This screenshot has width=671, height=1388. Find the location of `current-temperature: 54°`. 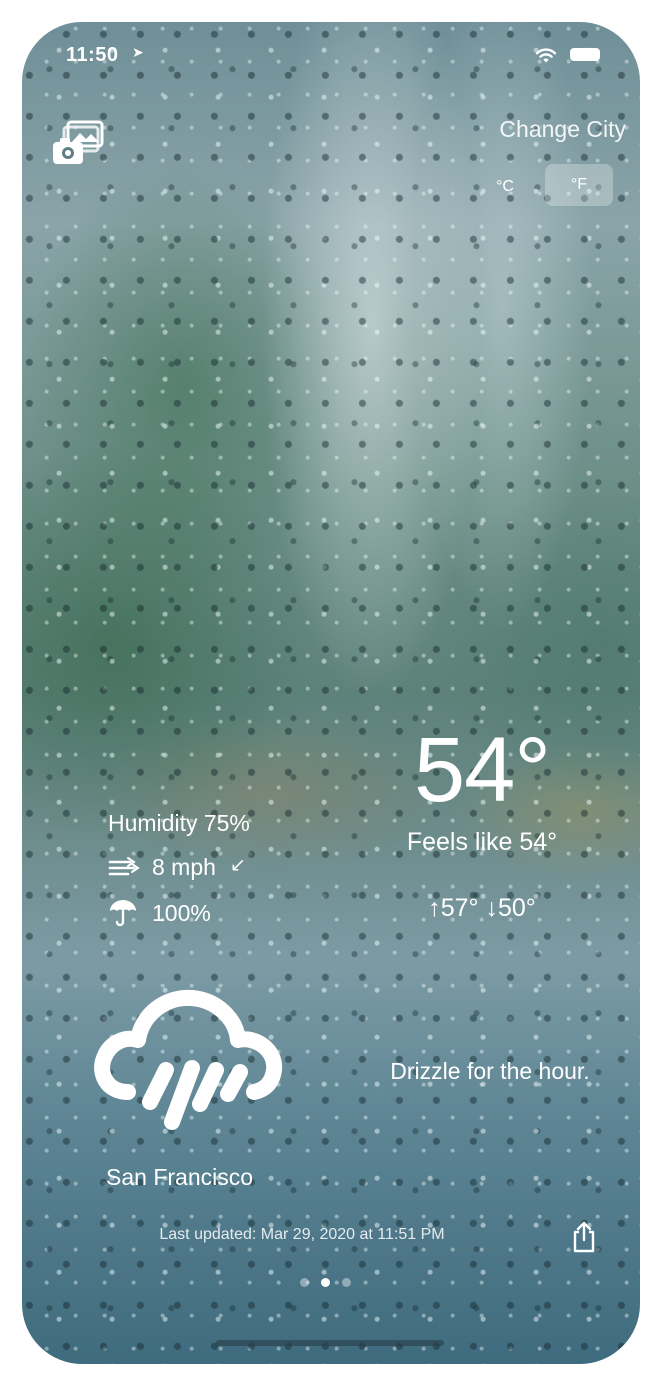

current-temperature: 54° is located at coordinates (482, 770).